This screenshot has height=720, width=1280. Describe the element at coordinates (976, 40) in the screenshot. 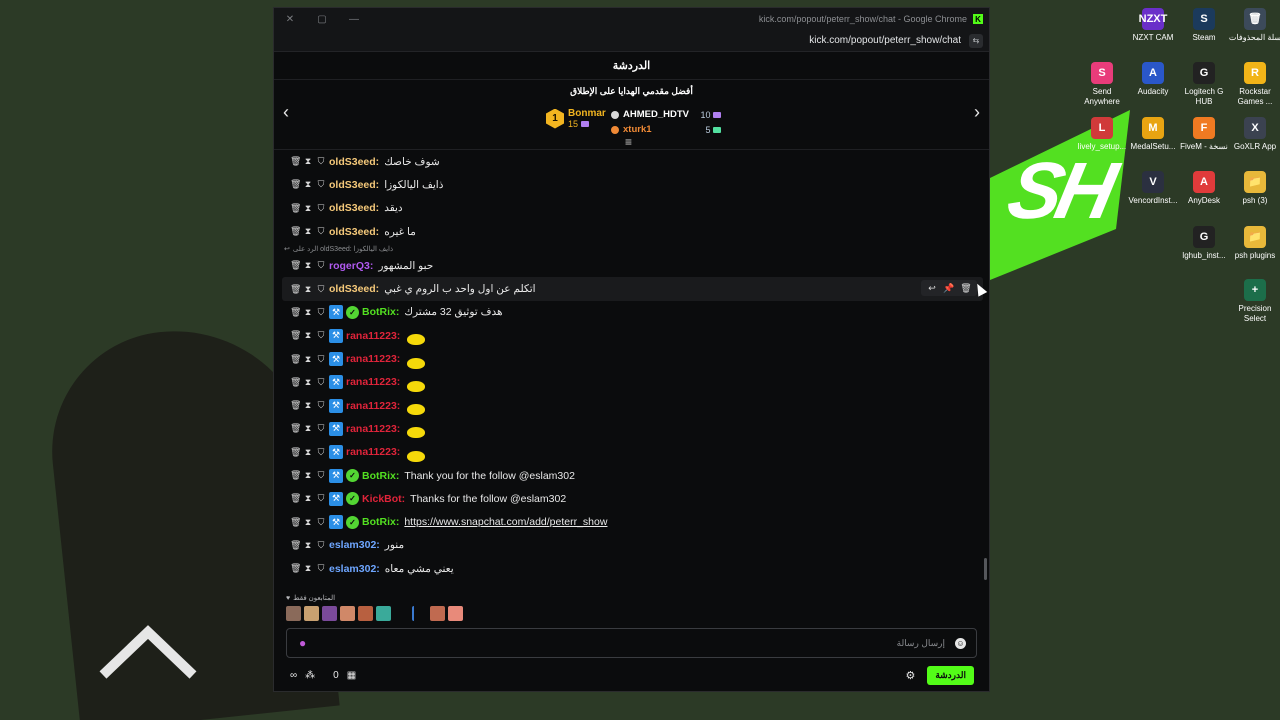

I see `tune-icon: ⇆` at that location.